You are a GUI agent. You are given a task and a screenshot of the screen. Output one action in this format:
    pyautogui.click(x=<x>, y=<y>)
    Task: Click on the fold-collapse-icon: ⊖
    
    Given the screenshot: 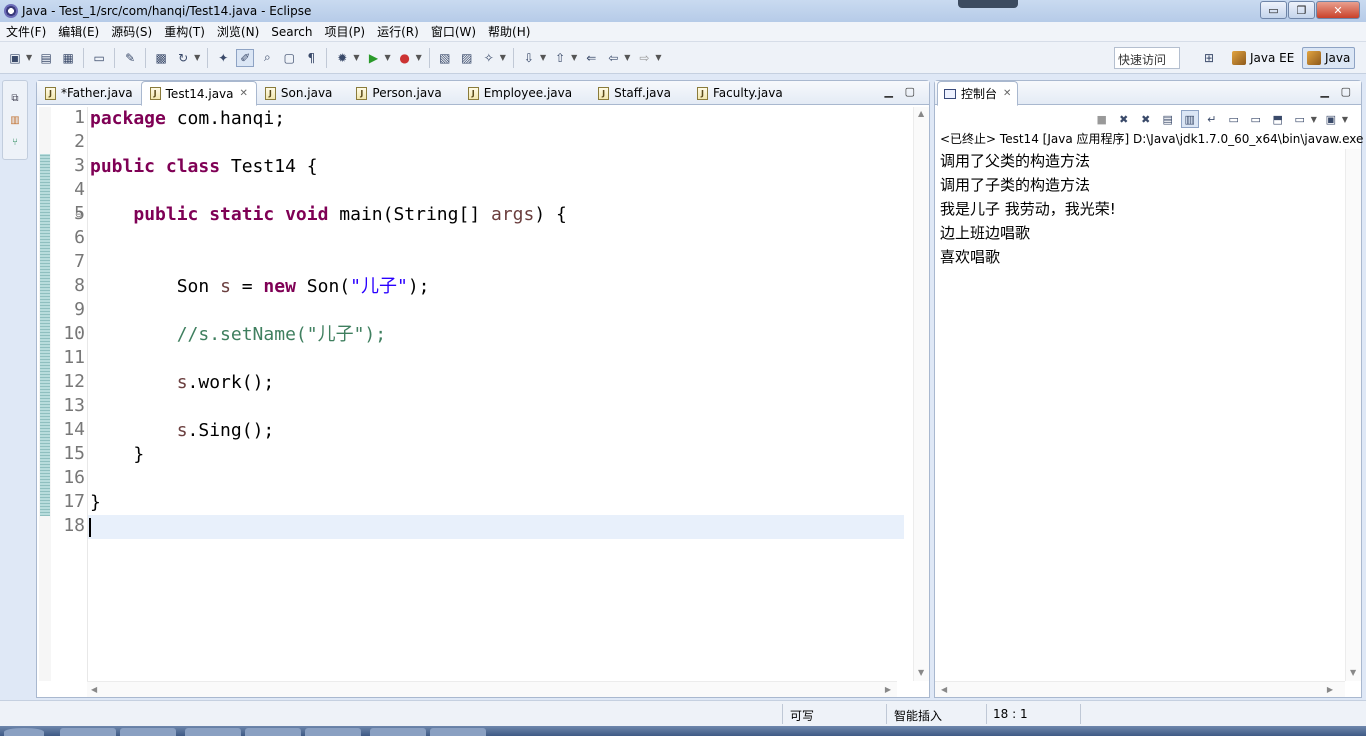 What is the action you would take?
    pyautogui.click(x=79, y=215)
    